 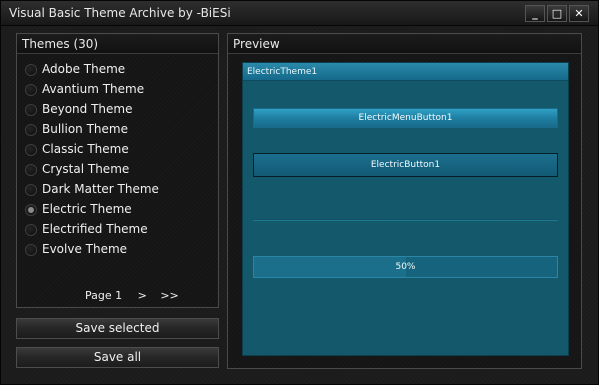 What do you see at coordinates (117, 328) in the screenshot?
I see `save-selected-button: Save selected` at bounding box center [117, 328].